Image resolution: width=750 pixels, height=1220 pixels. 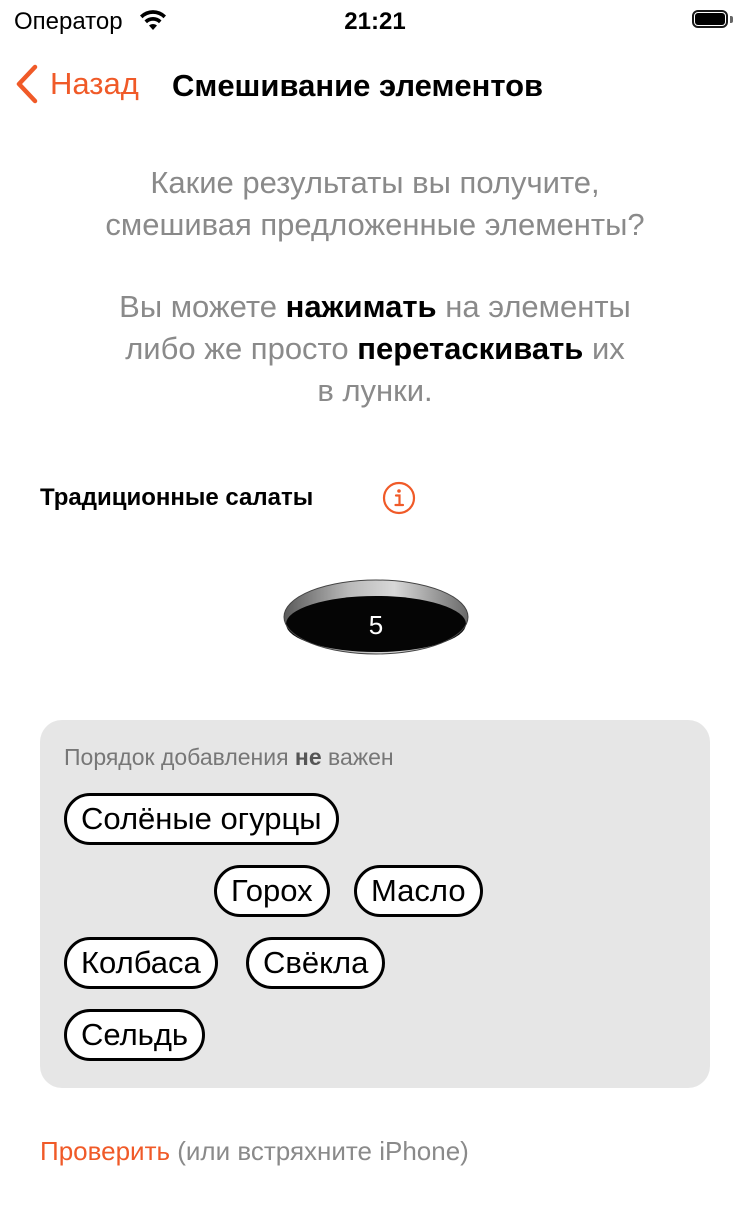 I want to click on status-bar: Оператор 21:21, so click(x=375, y=22).